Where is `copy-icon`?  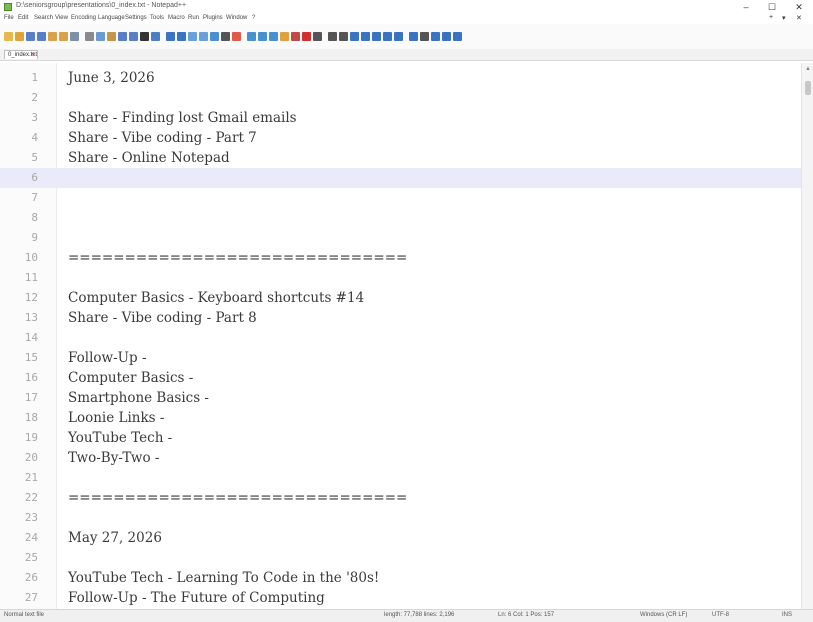
copy-icon is located at coordinates (100, 36).